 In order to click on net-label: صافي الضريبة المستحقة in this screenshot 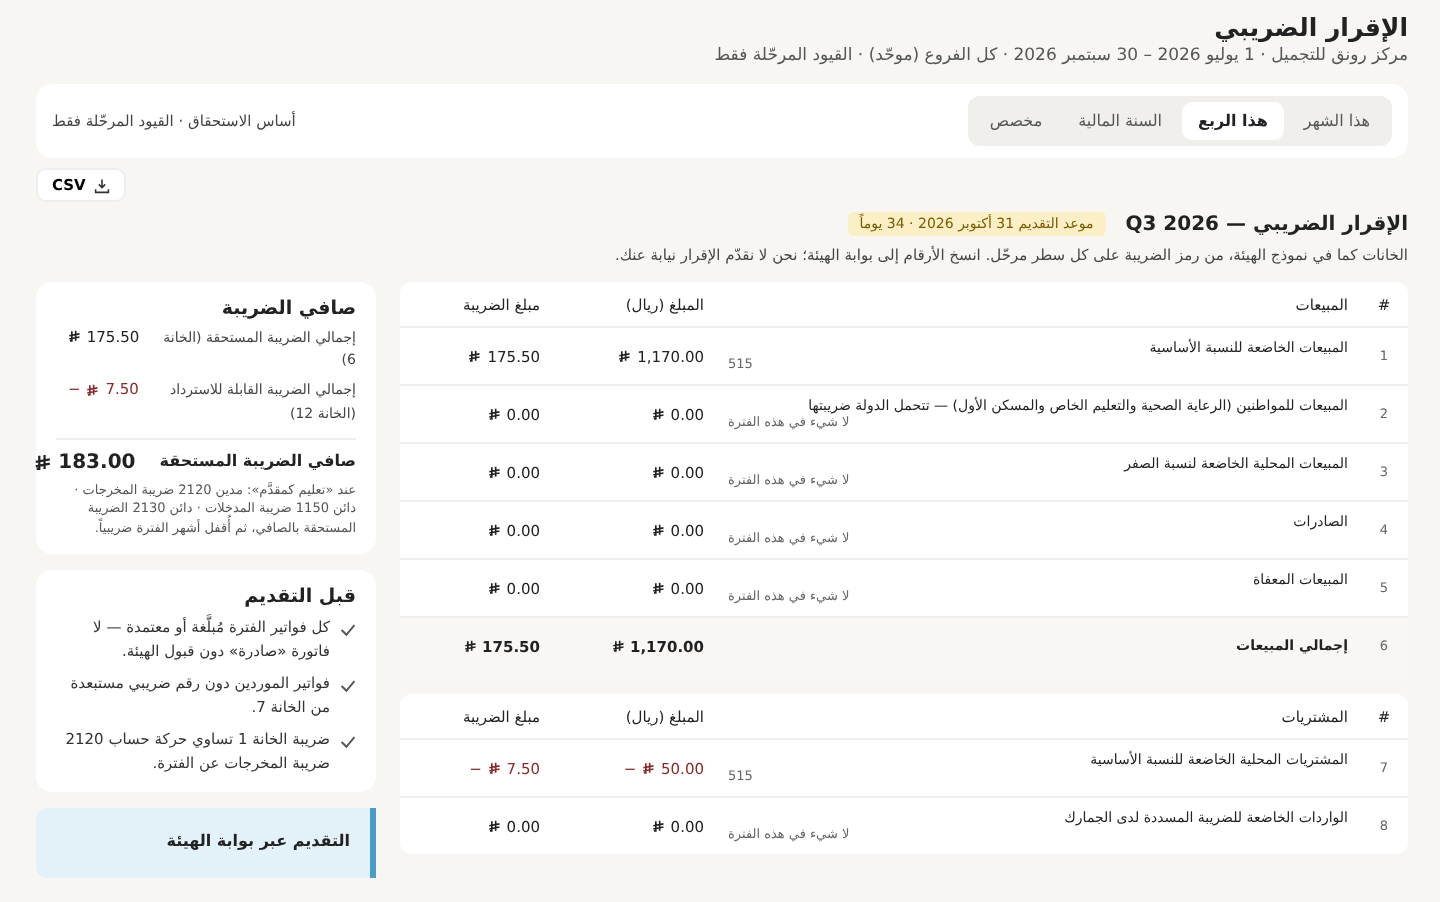, I will do `click(257, 460)`.